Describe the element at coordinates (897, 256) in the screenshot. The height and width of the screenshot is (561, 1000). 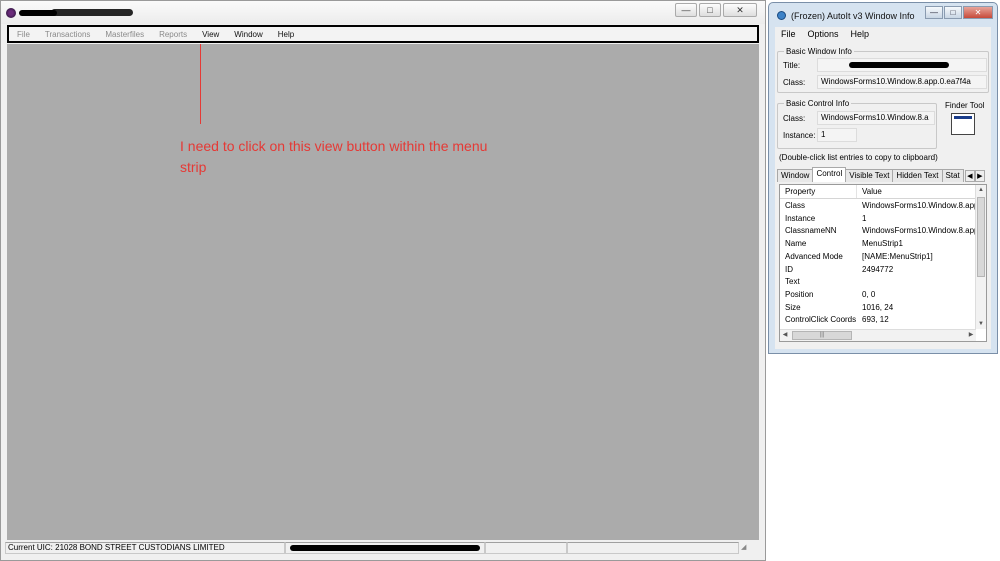
I see `property-value: [NAME:MenuStrip1]` at that location.